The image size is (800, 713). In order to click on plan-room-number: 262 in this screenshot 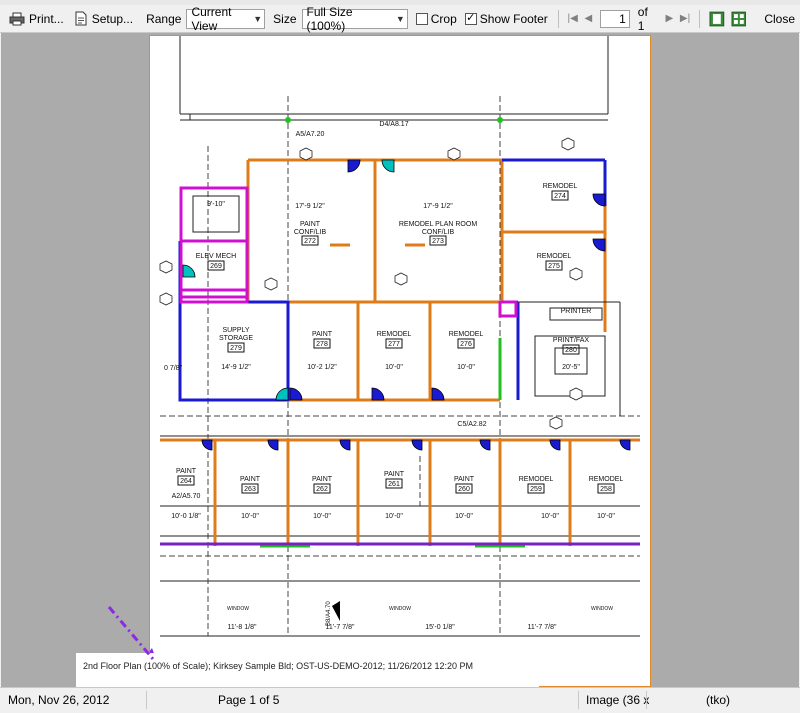, I will do `click(322, 489)`.